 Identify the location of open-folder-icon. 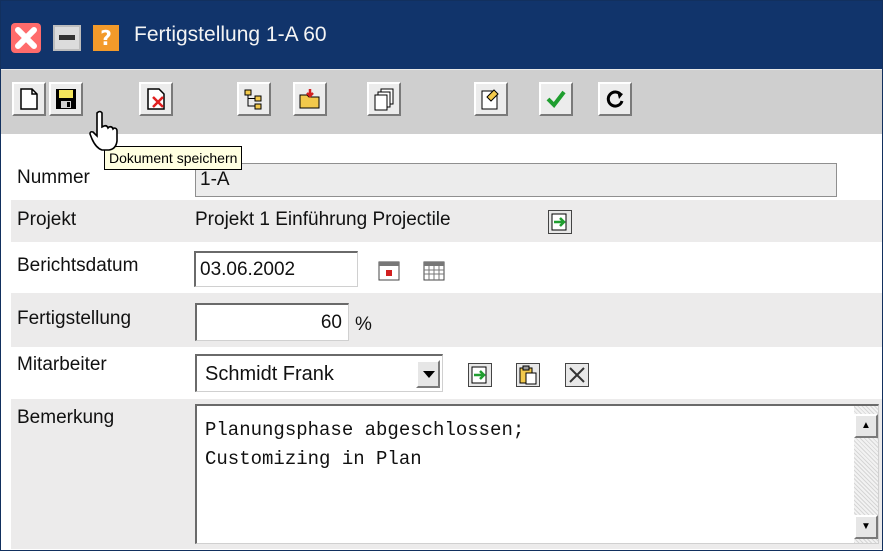
(309, 99).